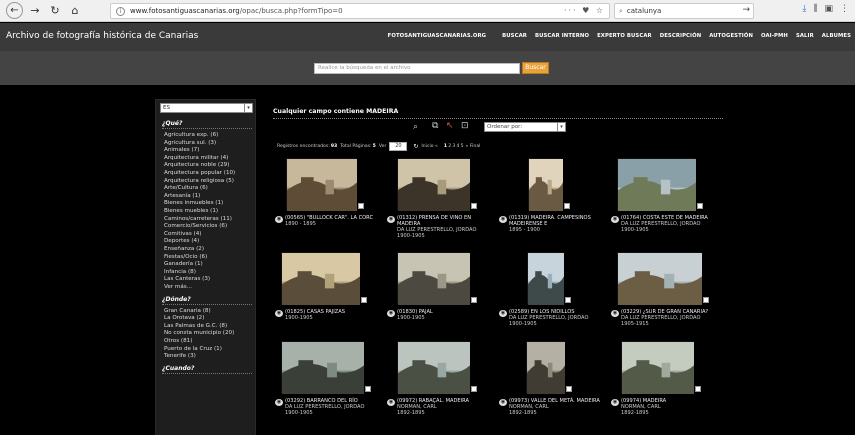 Image resolution: width=855 pixels, height=435 pixels. Describe the element at coordinates (550, 221) in the screenshot. I see `card-title: (01319) MADEIRA. CAMPESINOS MADEIRENSE E` at that location.